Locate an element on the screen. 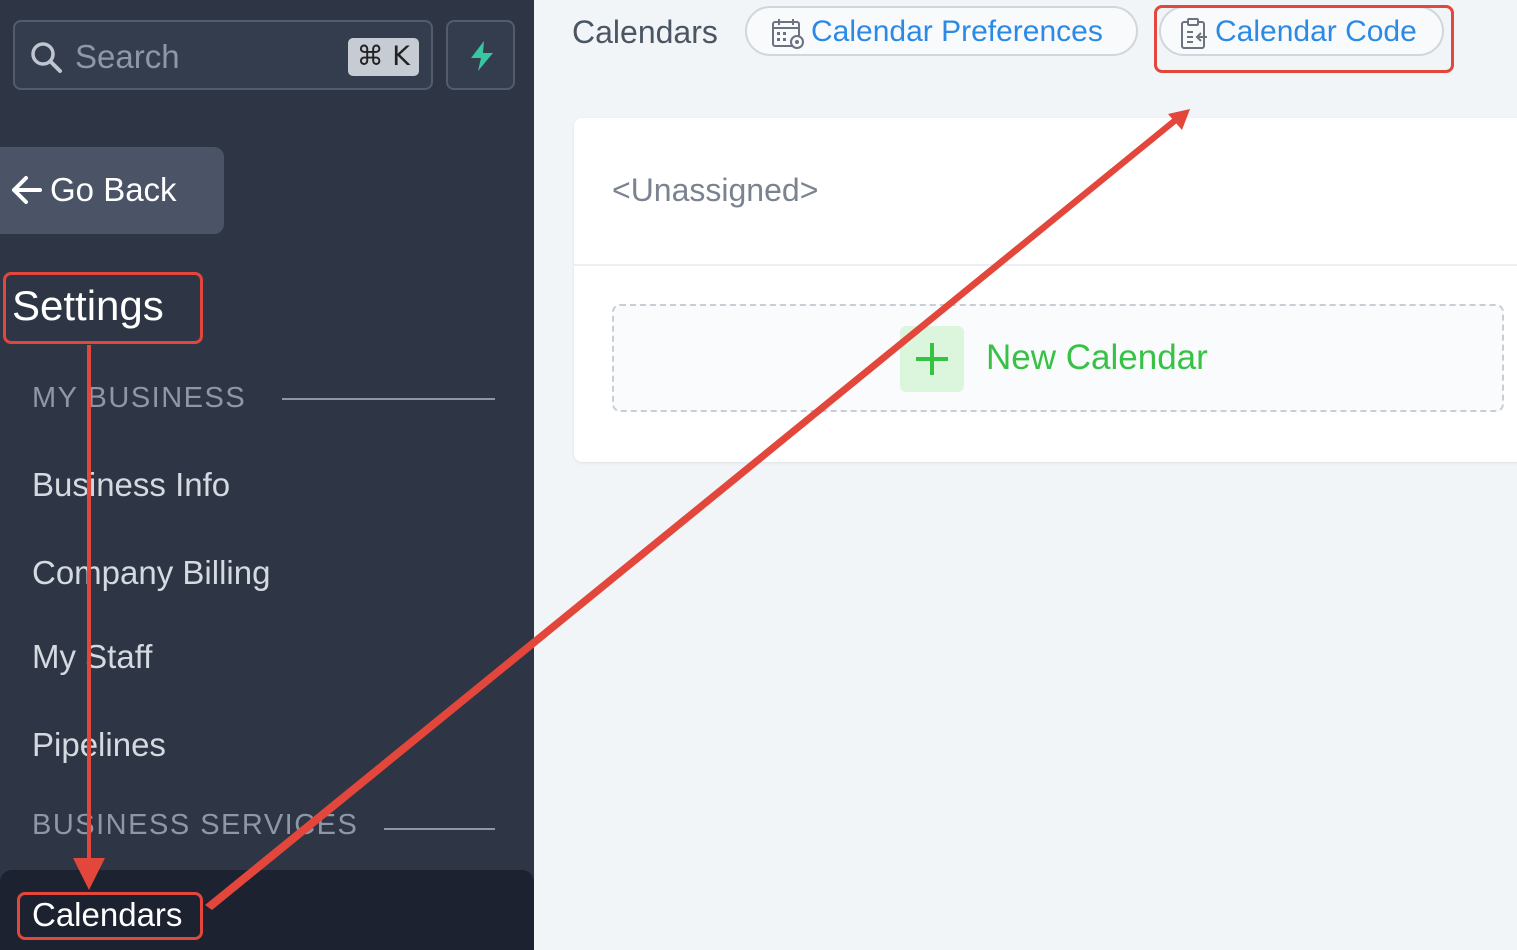 This screenshot has width=1517, height=950. sidebar-item-company-billing: Company Billing is located at coordinates (151, 573).